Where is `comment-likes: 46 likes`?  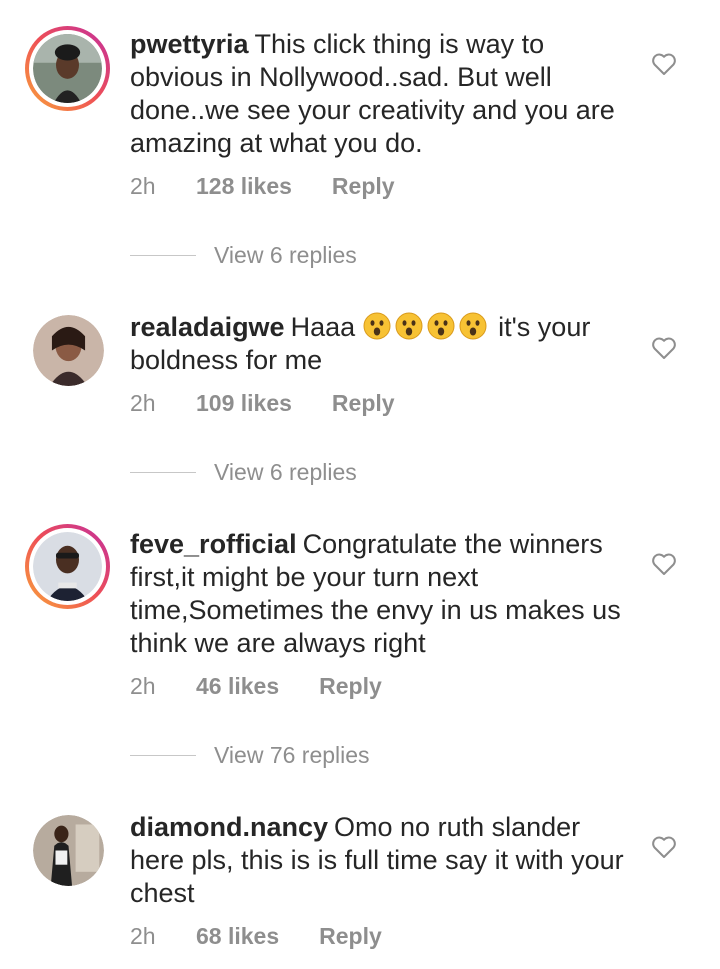 comment-likes: 46 likes is located at coordinates (237, 686).